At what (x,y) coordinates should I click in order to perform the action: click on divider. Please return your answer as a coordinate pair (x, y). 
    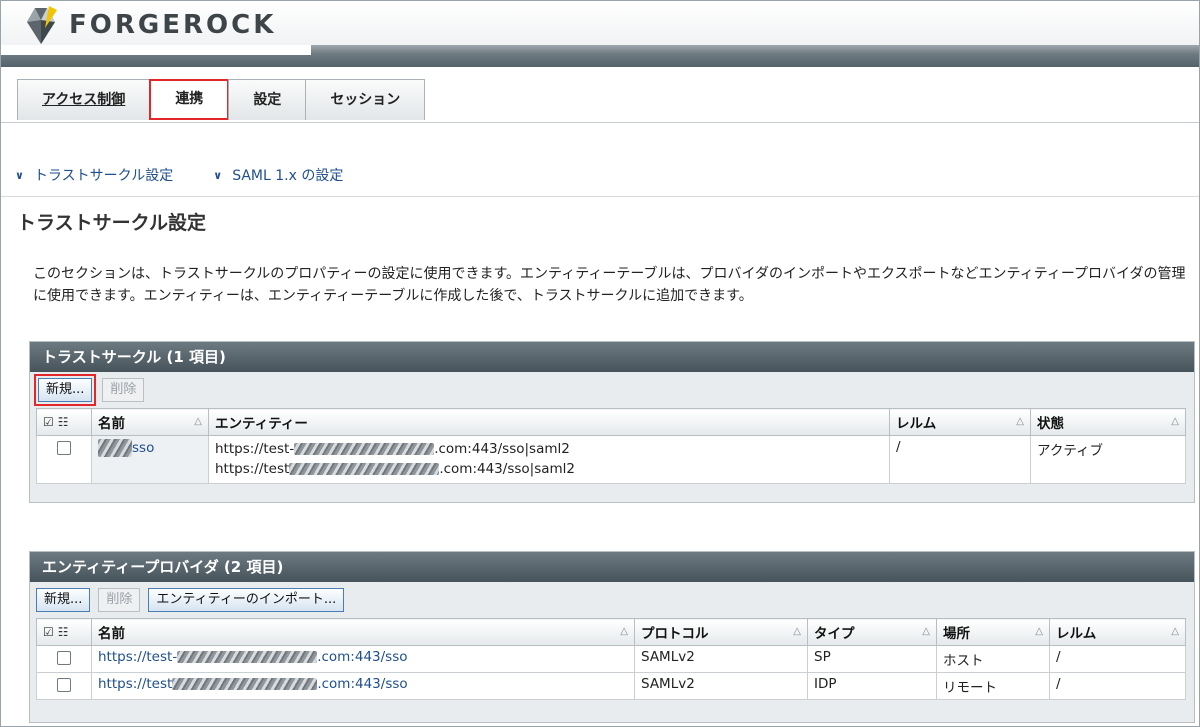
    Looking at the image, I should click on (600, 196).